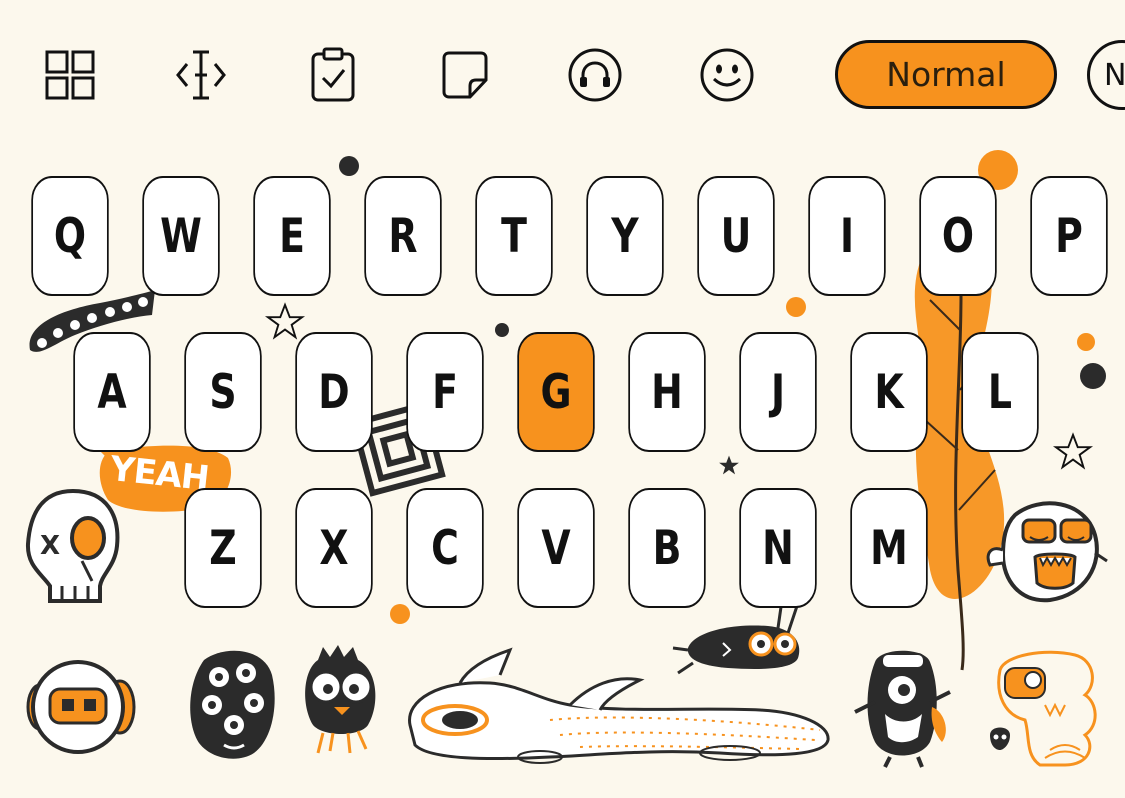 Image resolution: width=1125 pixels, height=798 pixels. I want to click on key-label: L, so click(1000, 392).